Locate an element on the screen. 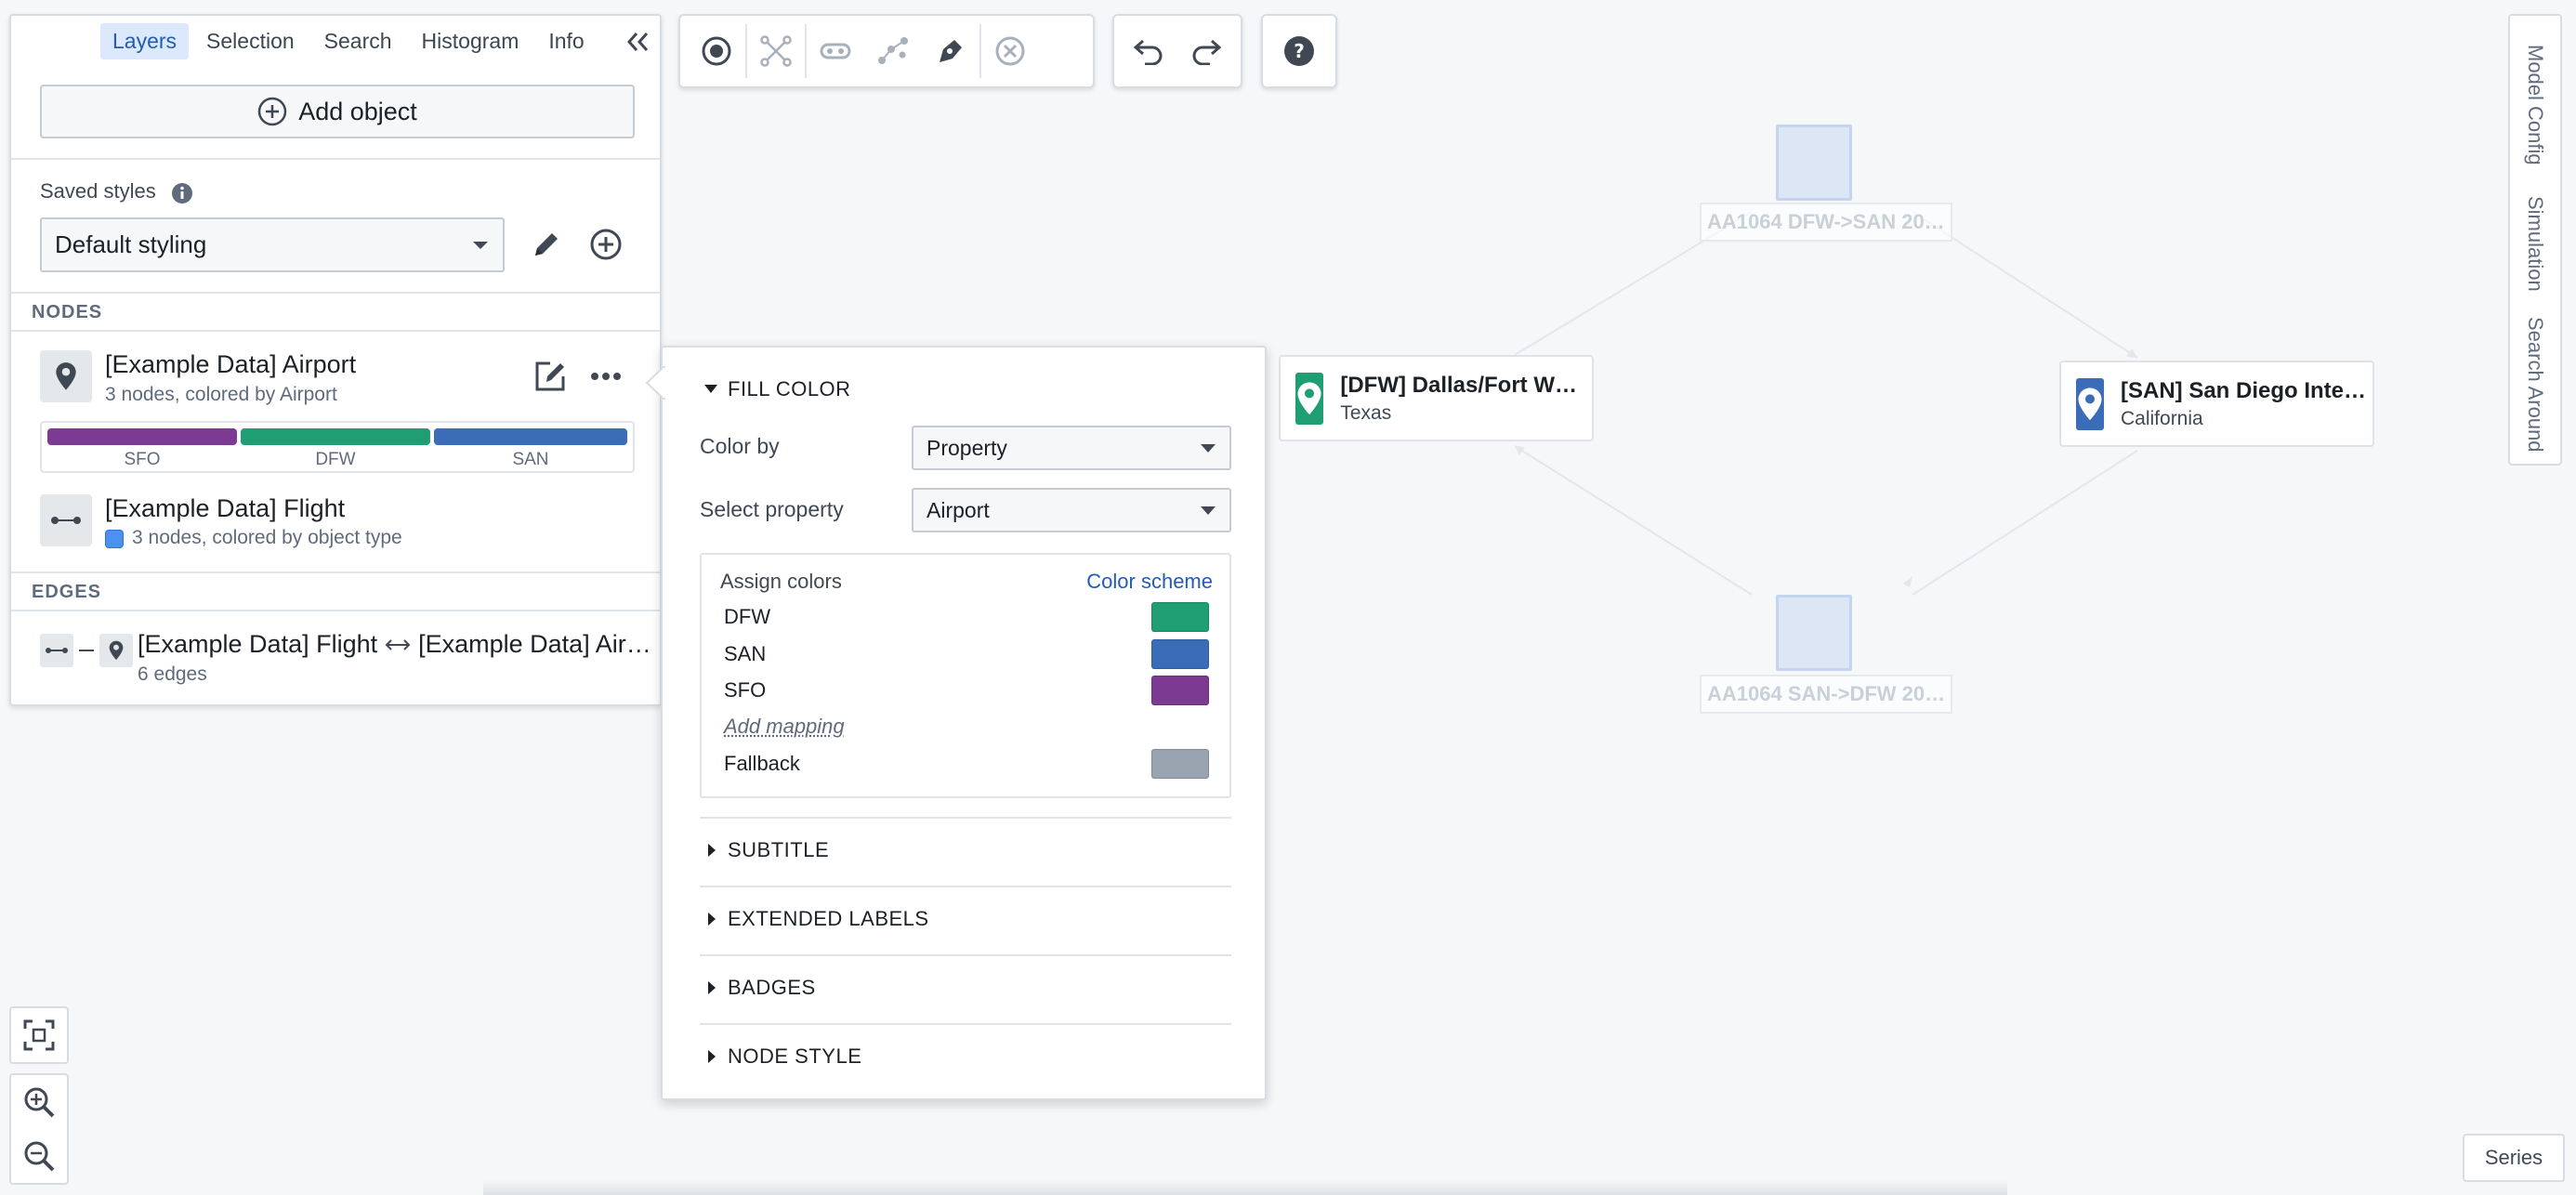 The image size is (2576, 1195). airport-layer-icon is located at coordinates (66, 376).